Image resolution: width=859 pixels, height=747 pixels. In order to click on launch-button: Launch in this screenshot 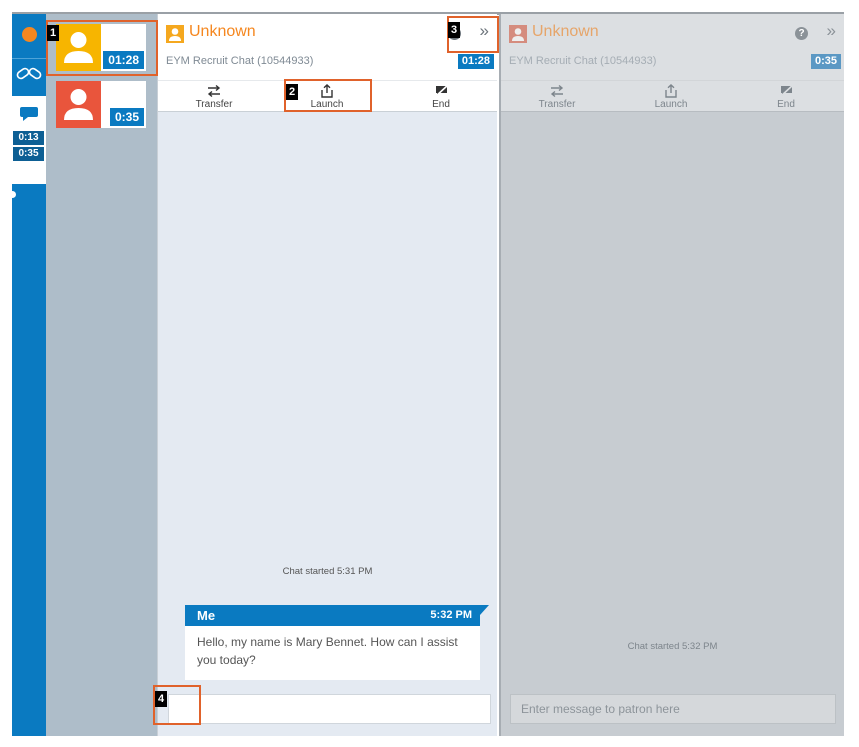, I will do `click(671, 96)`.